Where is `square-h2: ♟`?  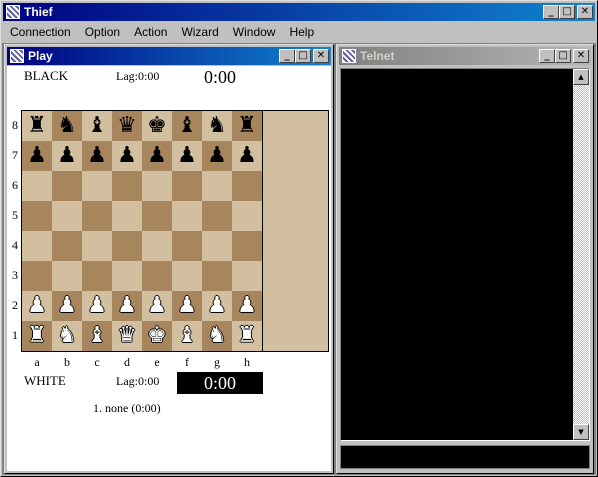
square-h2: ♟ is located at coordinates (247, 306).